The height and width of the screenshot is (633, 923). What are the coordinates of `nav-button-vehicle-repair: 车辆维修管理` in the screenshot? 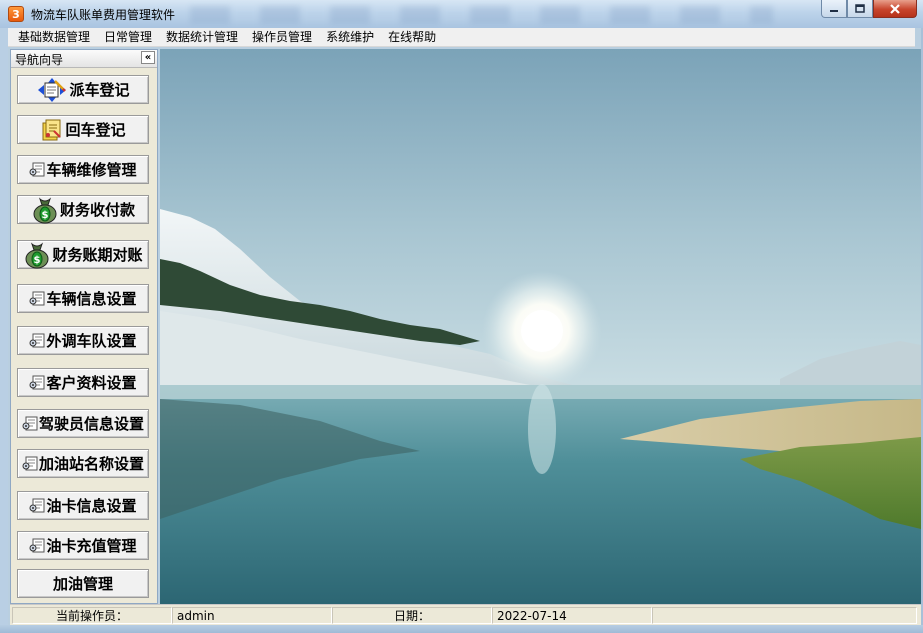 It's located at (83, 169).